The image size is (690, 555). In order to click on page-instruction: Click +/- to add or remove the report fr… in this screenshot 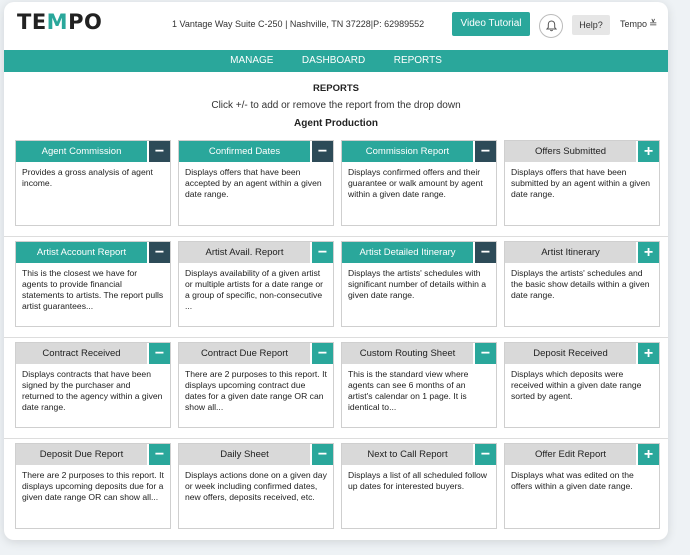, I will do `click(336, 105)`.